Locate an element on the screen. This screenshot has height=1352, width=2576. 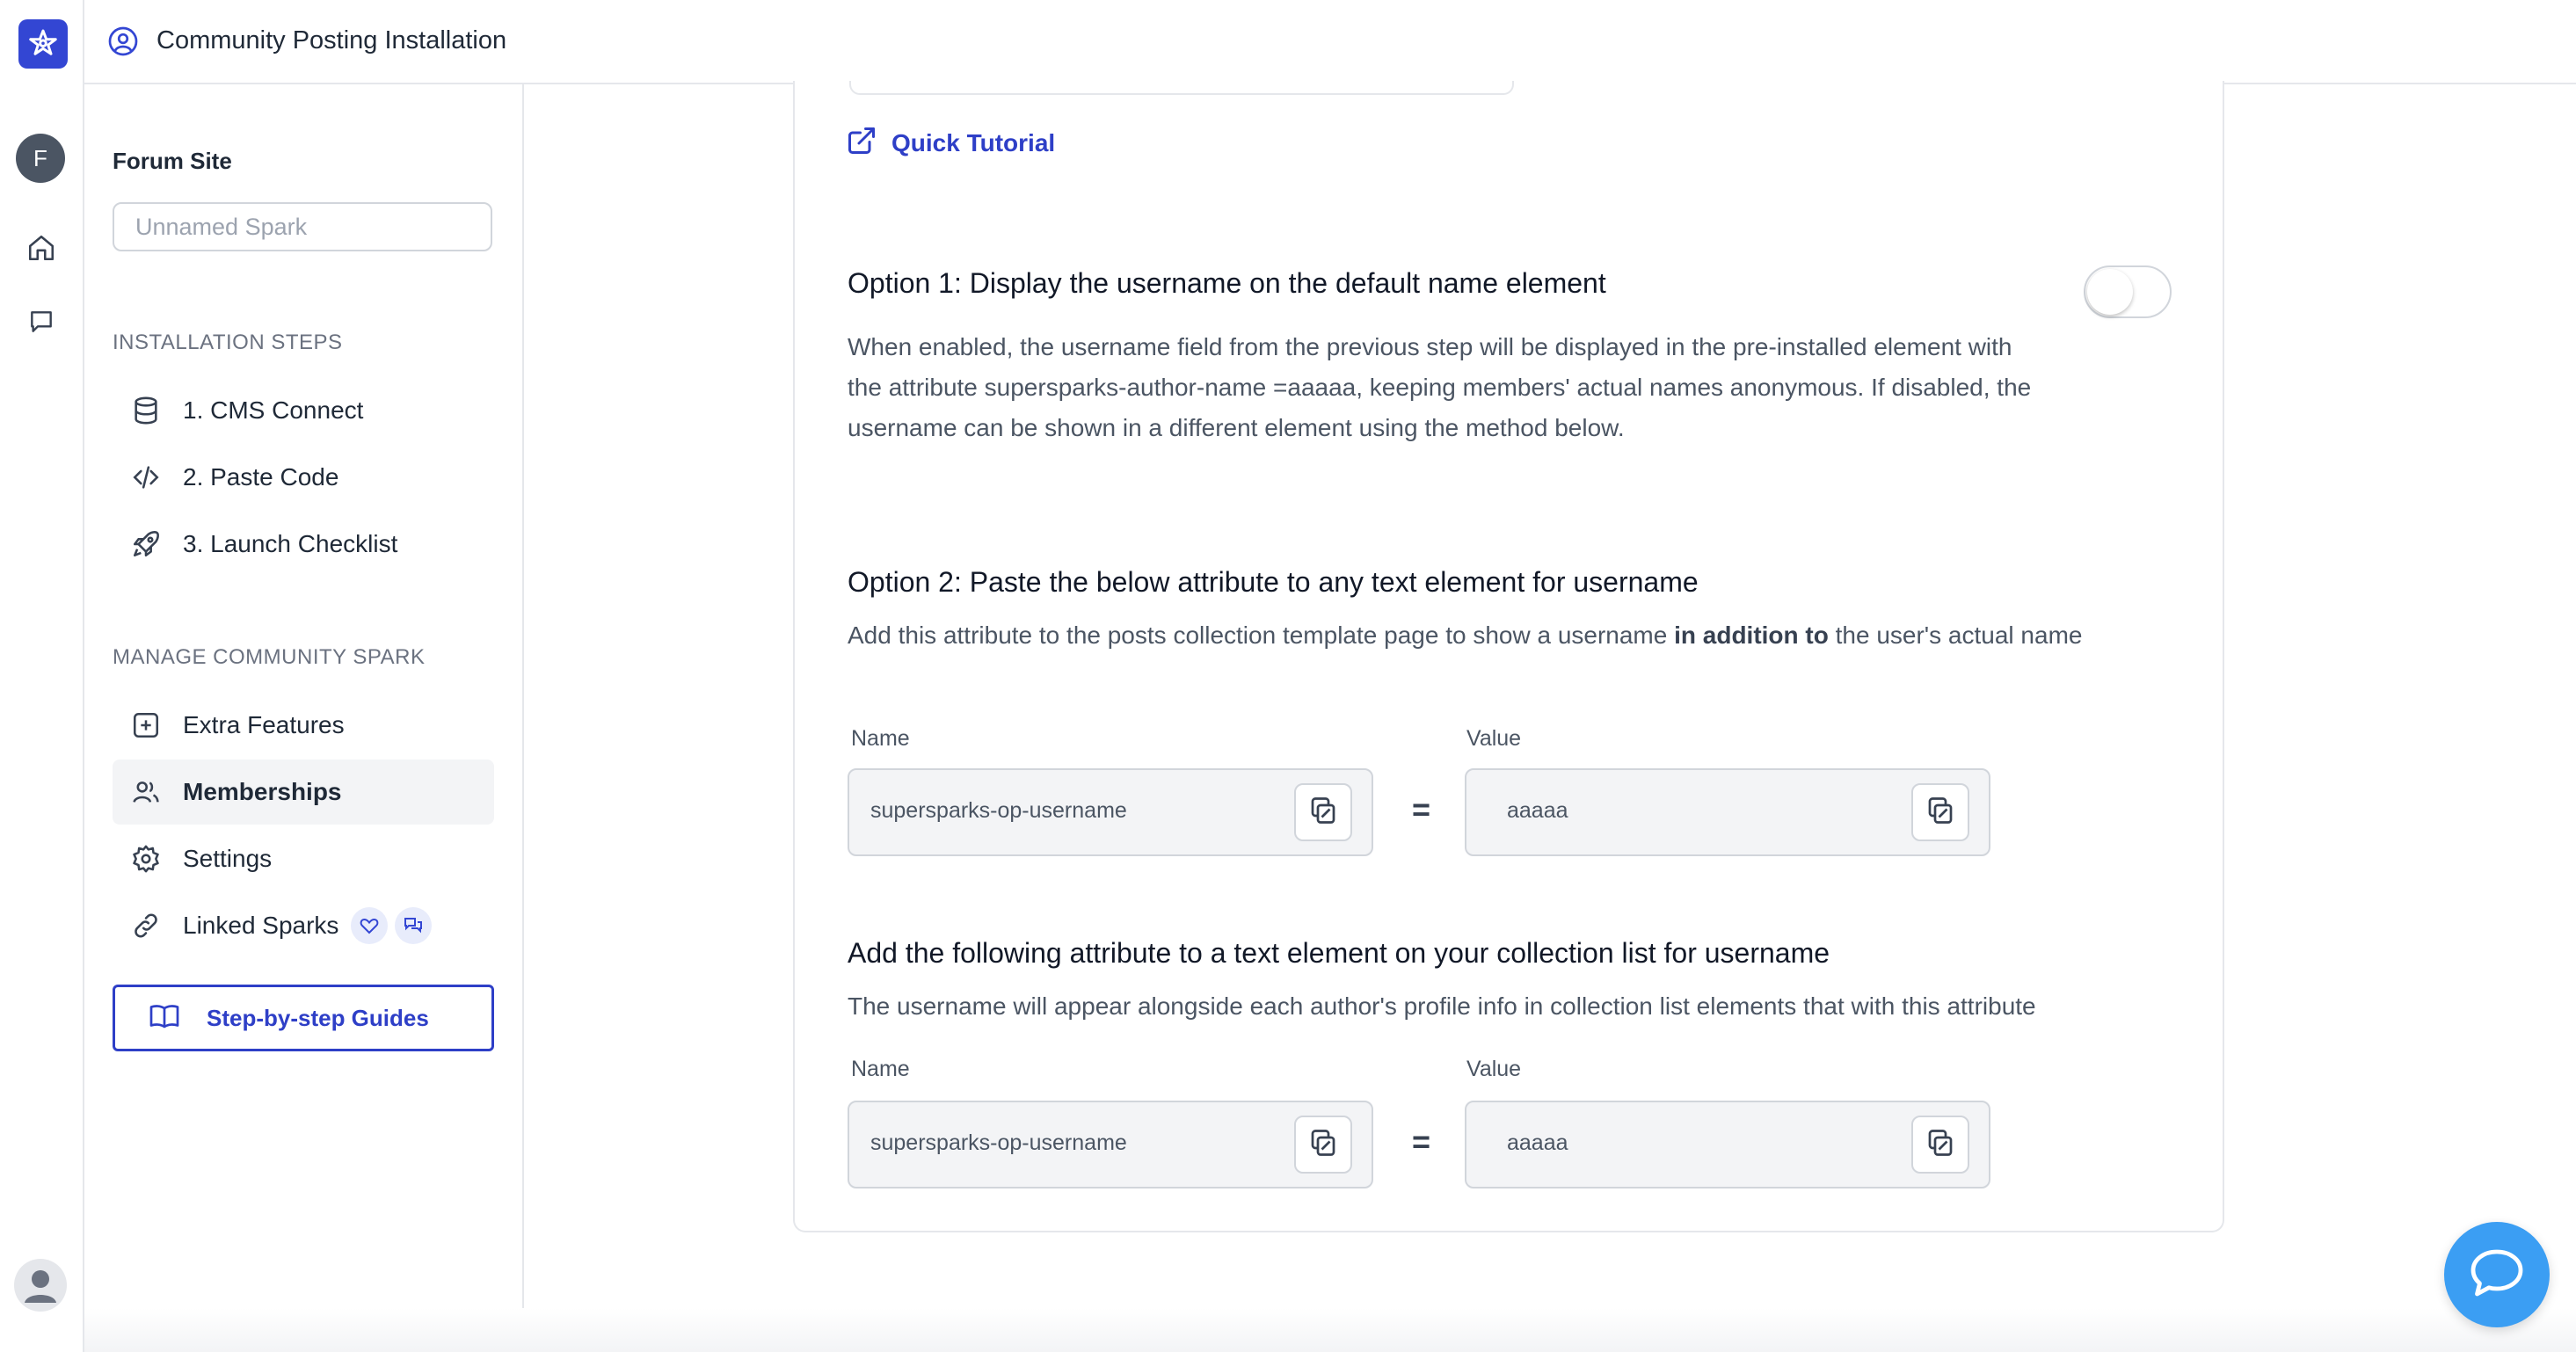
sidebar-item-label: 2. Paste Code is located at coordinates (261, 477).